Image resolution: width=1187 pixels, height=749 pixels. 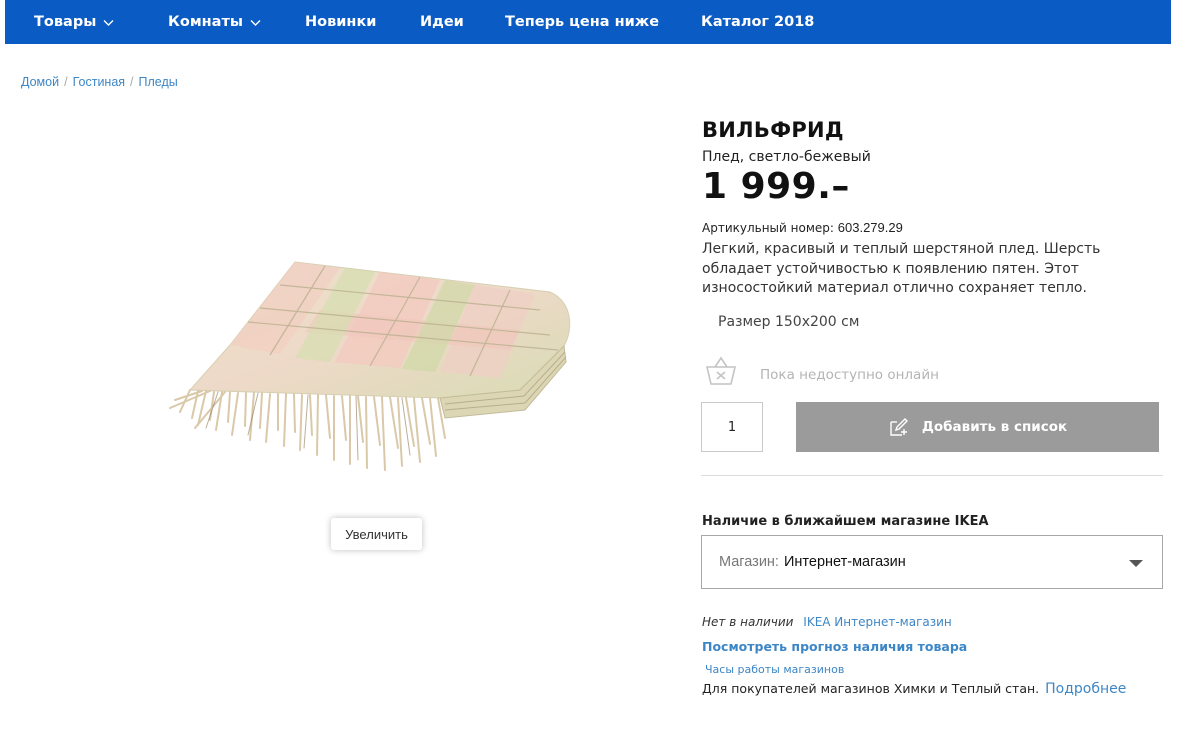 I want to click on unavailable-online-text: Пока недоступно онлайн, so click(x=849, y=375).